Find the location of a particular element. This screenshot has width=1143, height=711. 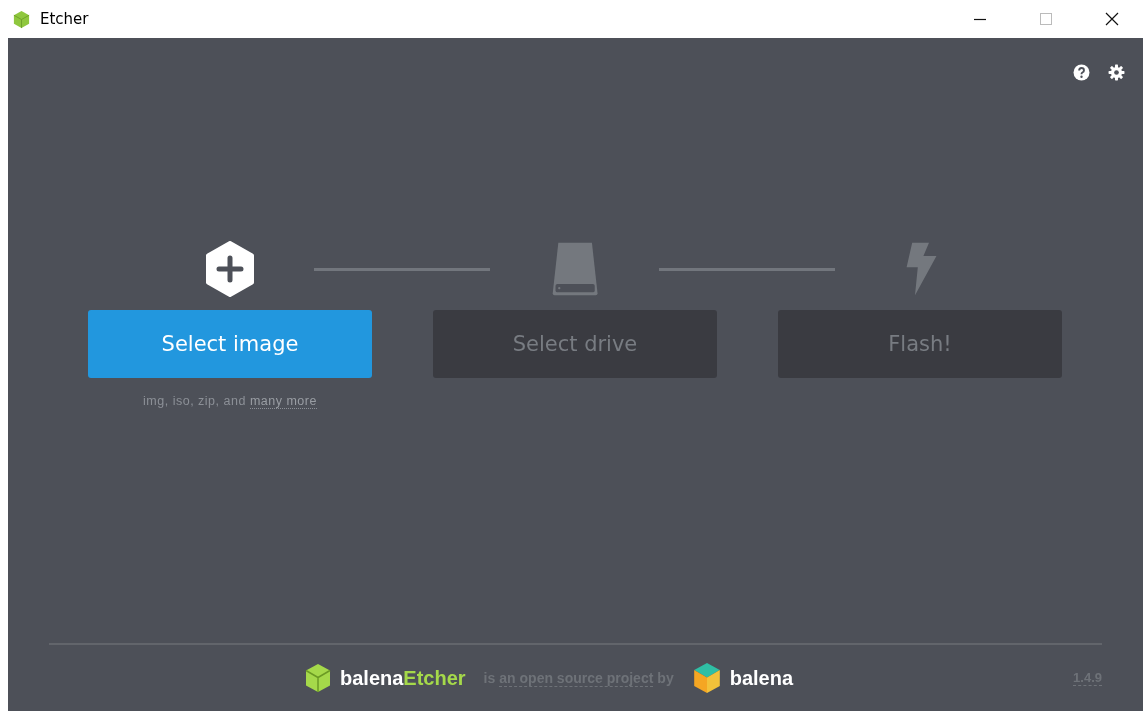

more-link: many more is located at coordinates (283, 401).